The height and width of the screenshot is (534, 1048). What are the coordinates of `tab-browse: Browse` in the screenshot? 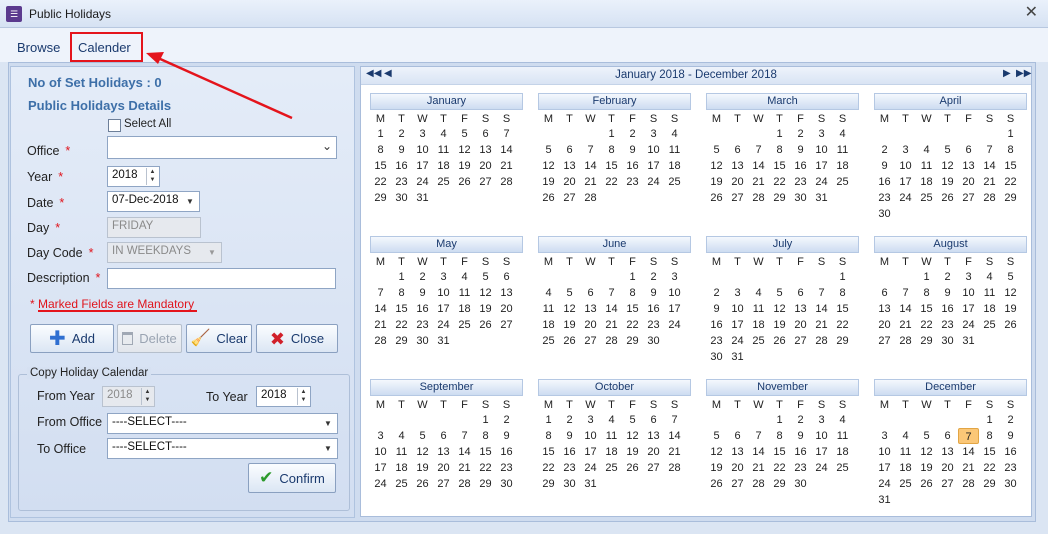 It's located at (38, 47).